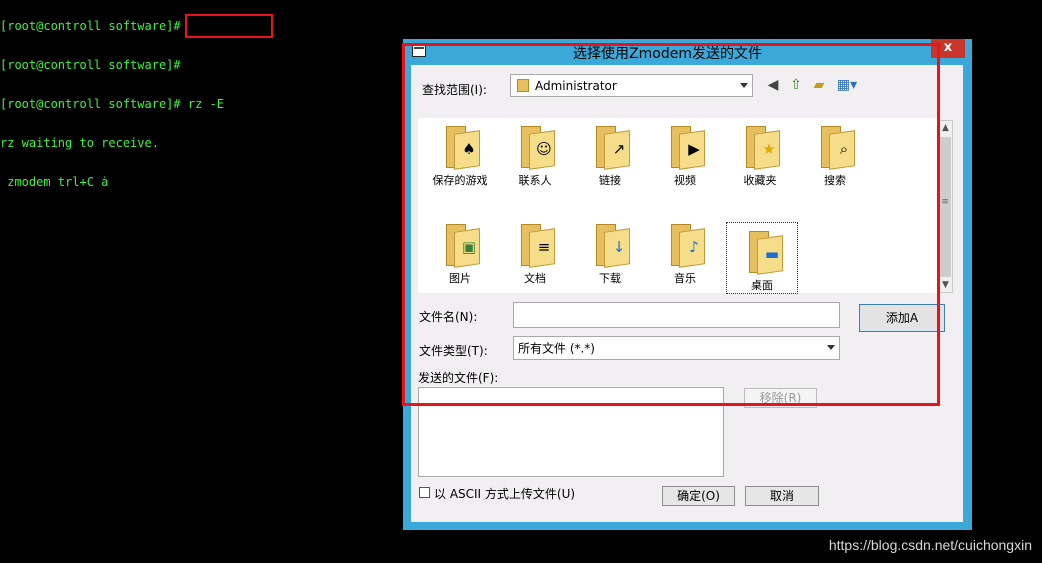  Describe the element at coordinates (424, 492) in the screenshot. I see `ascii-checkbox` at that location.